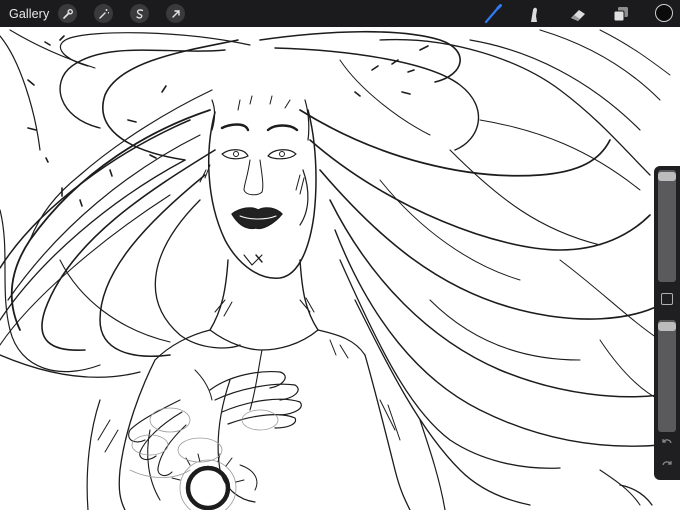 Image resolution: width=680 pixels, height=515 pixels. I want to click on actions-button, so click(67, 13).